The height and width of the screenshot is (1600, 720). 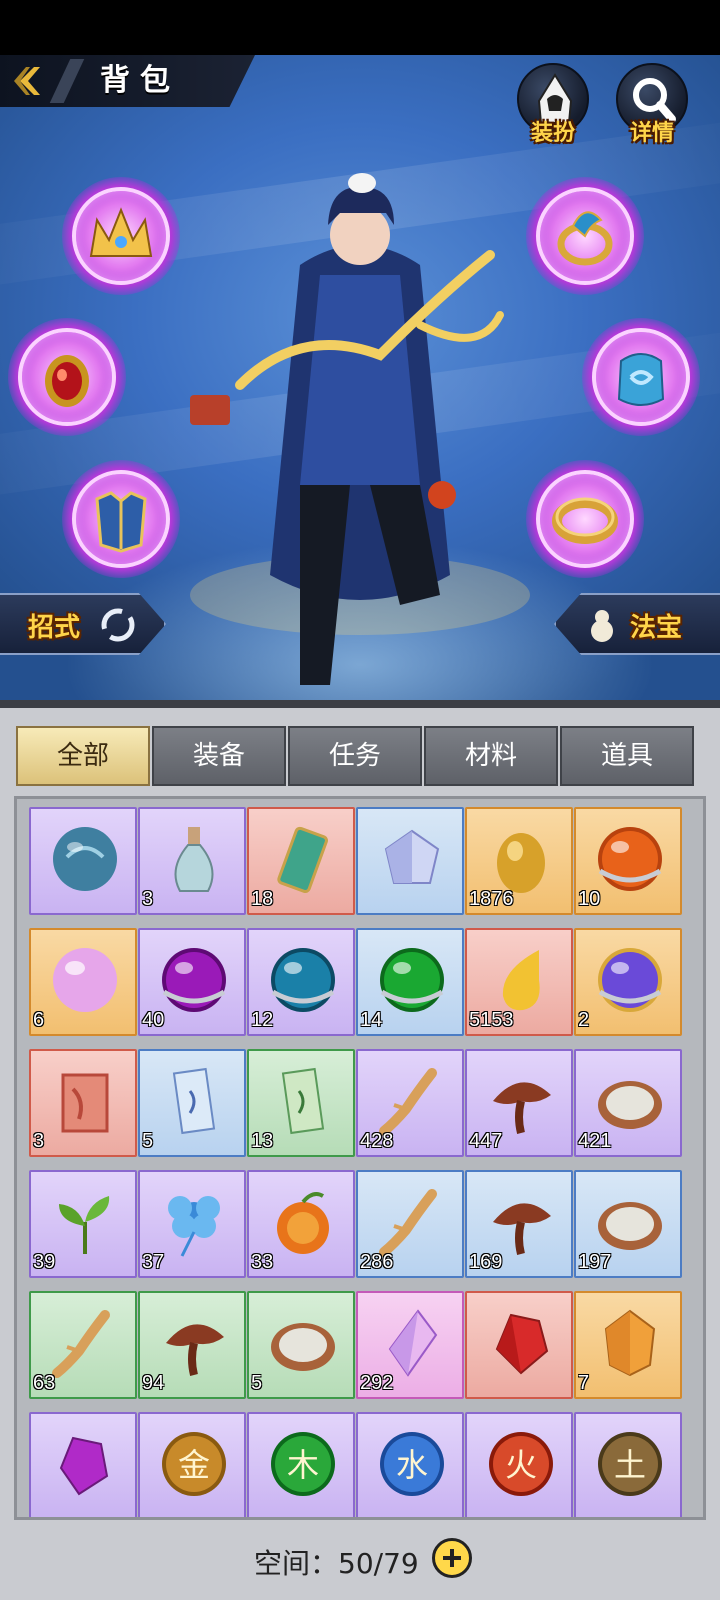 I want to click on inventory-item: 10, so click(x=628, y=861).